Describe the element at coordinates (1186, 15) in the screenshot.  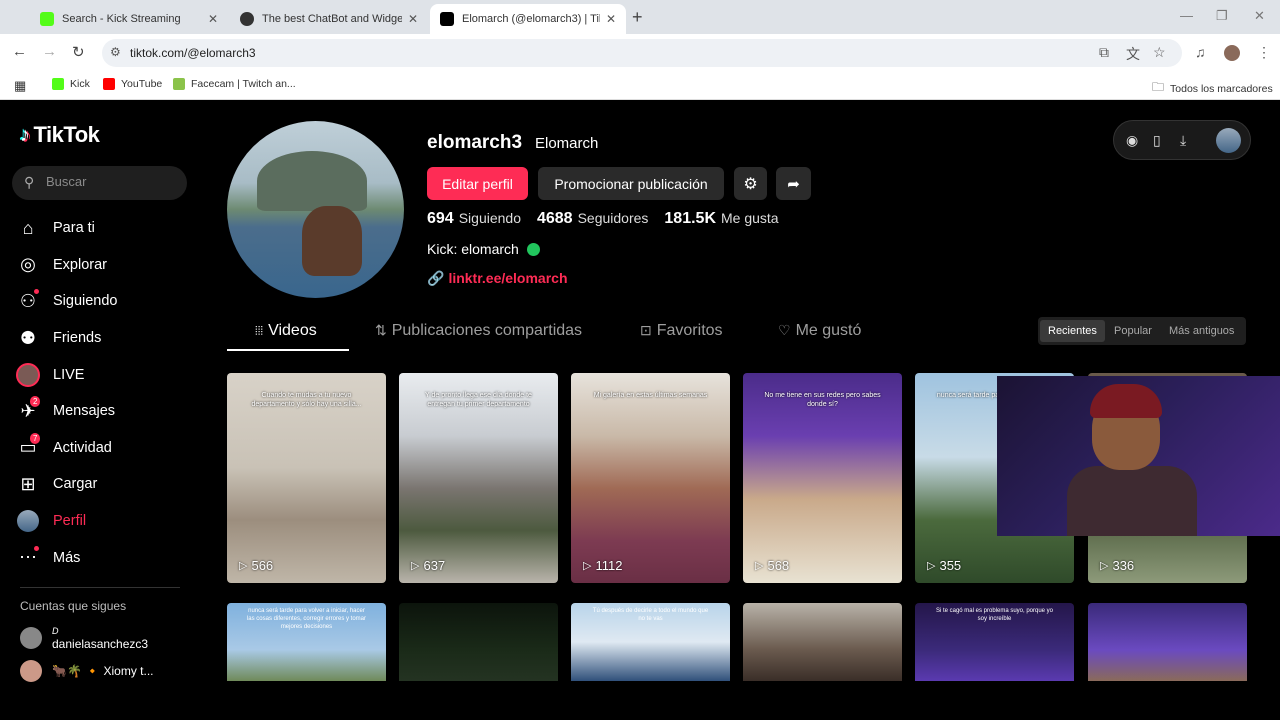
I see `minimize-icon: —` at that location.